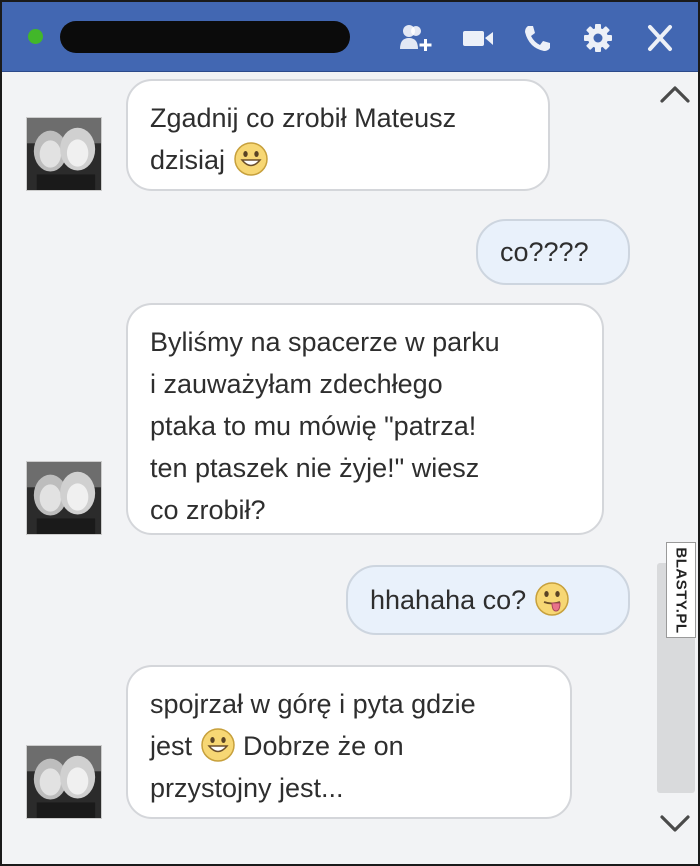 The image size is (700, 866). I want to click on message-text: i zauważyłam zdechłego, so click(296, 384).